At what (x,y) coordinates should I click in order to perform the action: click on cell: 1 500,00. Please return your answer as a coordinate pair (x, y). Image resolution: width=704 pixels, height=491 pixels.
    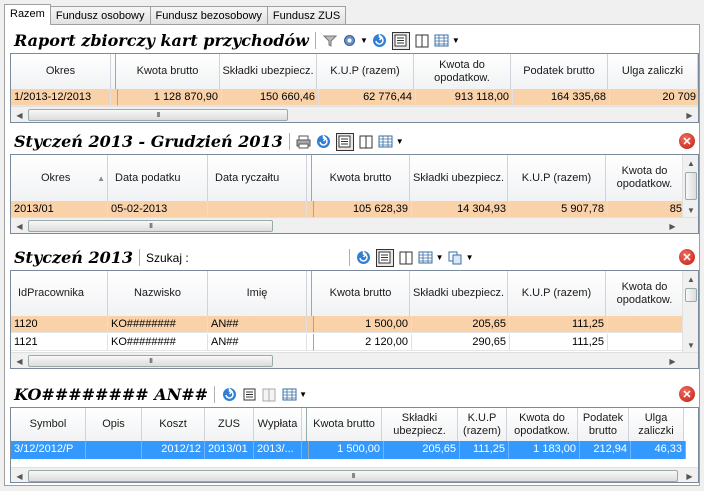
    Looking at the image, I should click on (346, 450).